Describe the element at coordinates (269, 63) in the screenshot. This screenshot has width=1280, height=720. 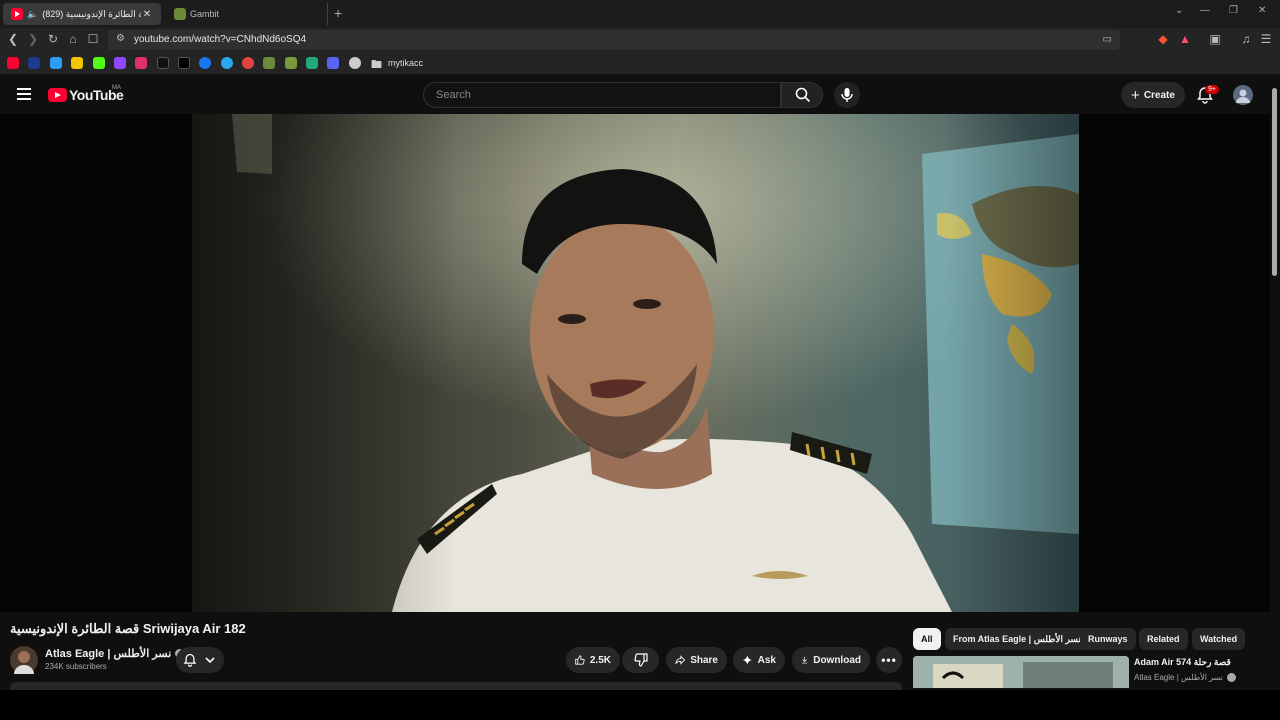
I see `bookmark-gambit-icon` at that location.